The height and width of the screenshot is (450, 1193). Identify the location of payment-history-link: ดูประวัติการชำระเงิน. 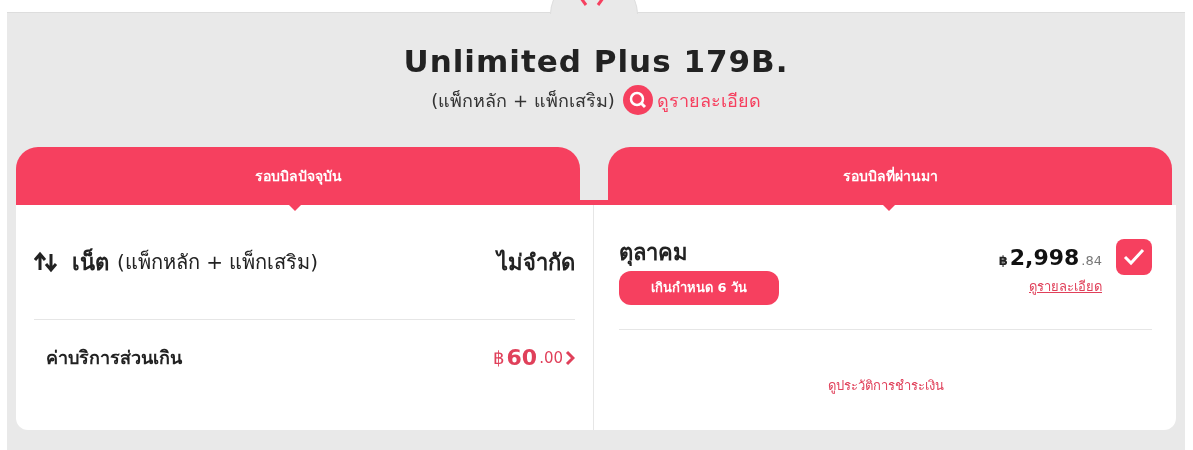
(885, 363).